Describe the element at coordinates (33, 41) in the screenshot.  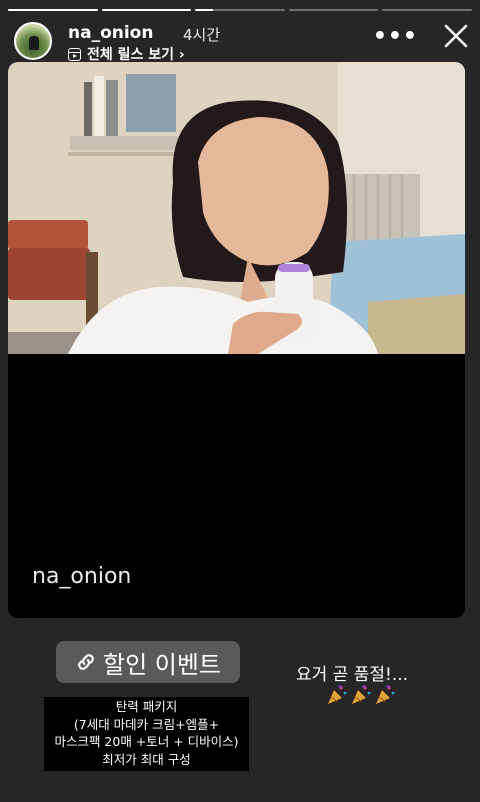
I see `avatar` at that location.